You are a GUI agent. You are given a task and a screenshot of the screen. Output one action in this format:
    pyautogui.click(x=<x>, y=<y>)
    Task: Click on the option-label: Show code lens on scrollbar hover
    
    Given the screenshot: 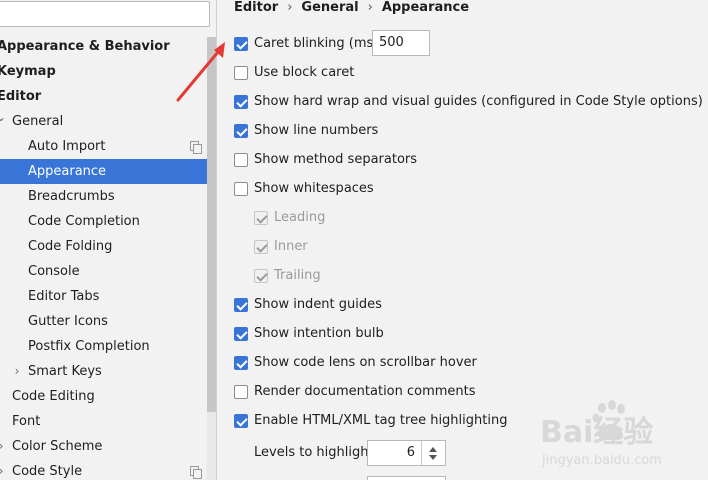 What is the action you would take?
    pyautogui.click(x=365, y=362)
    